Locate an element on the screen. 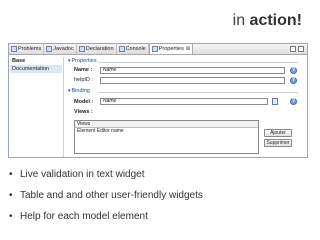  list-item: • Live validation in text widget is located at coordinates (106, 177).